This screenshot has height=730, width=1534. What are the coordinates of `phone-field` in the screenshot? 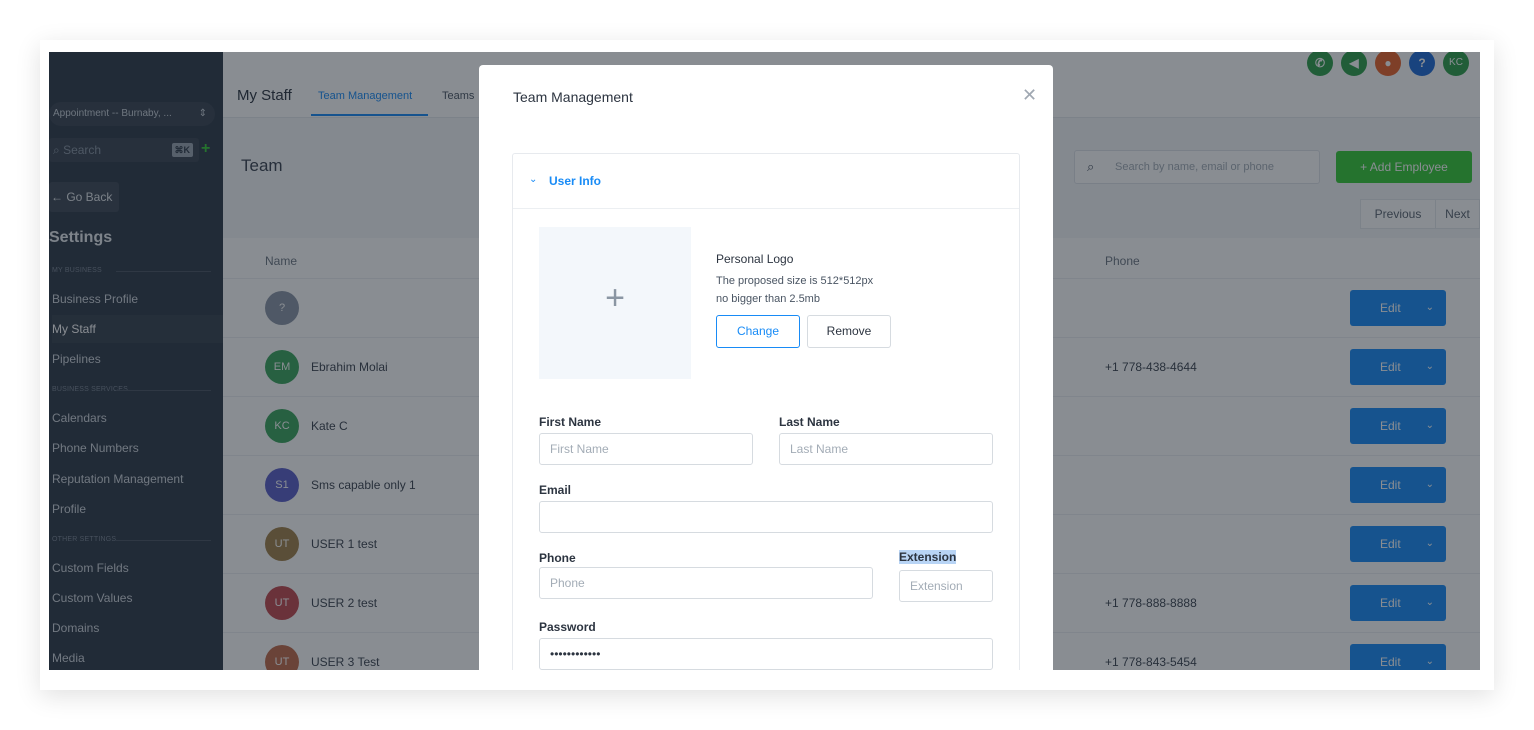 It's located at (706, 583).